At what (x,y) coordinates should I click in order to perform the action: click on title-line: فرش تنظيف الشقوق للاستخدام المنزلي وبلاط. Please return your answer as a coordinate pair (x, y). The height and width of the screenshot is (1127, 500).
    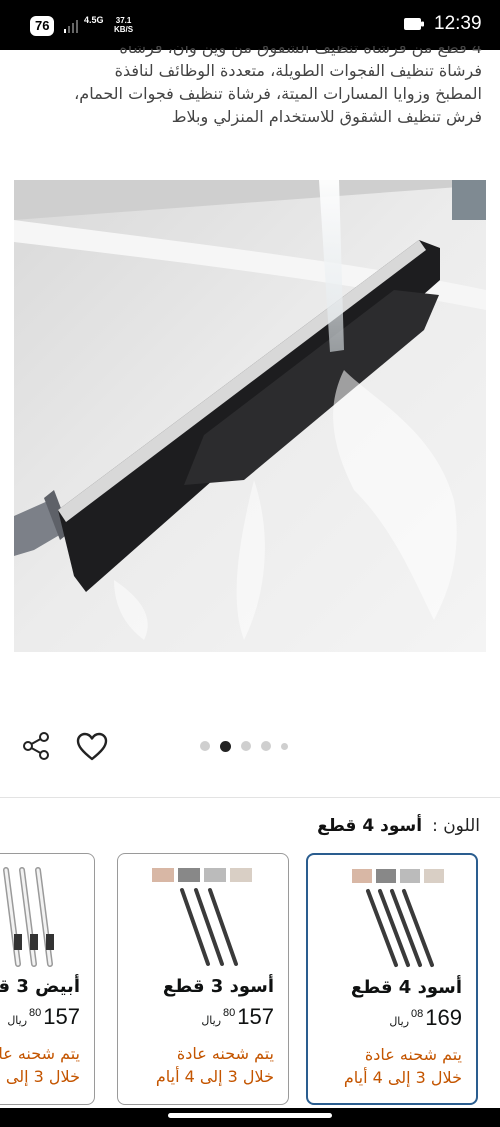
    Looking at the image, I should click on (326, 116).